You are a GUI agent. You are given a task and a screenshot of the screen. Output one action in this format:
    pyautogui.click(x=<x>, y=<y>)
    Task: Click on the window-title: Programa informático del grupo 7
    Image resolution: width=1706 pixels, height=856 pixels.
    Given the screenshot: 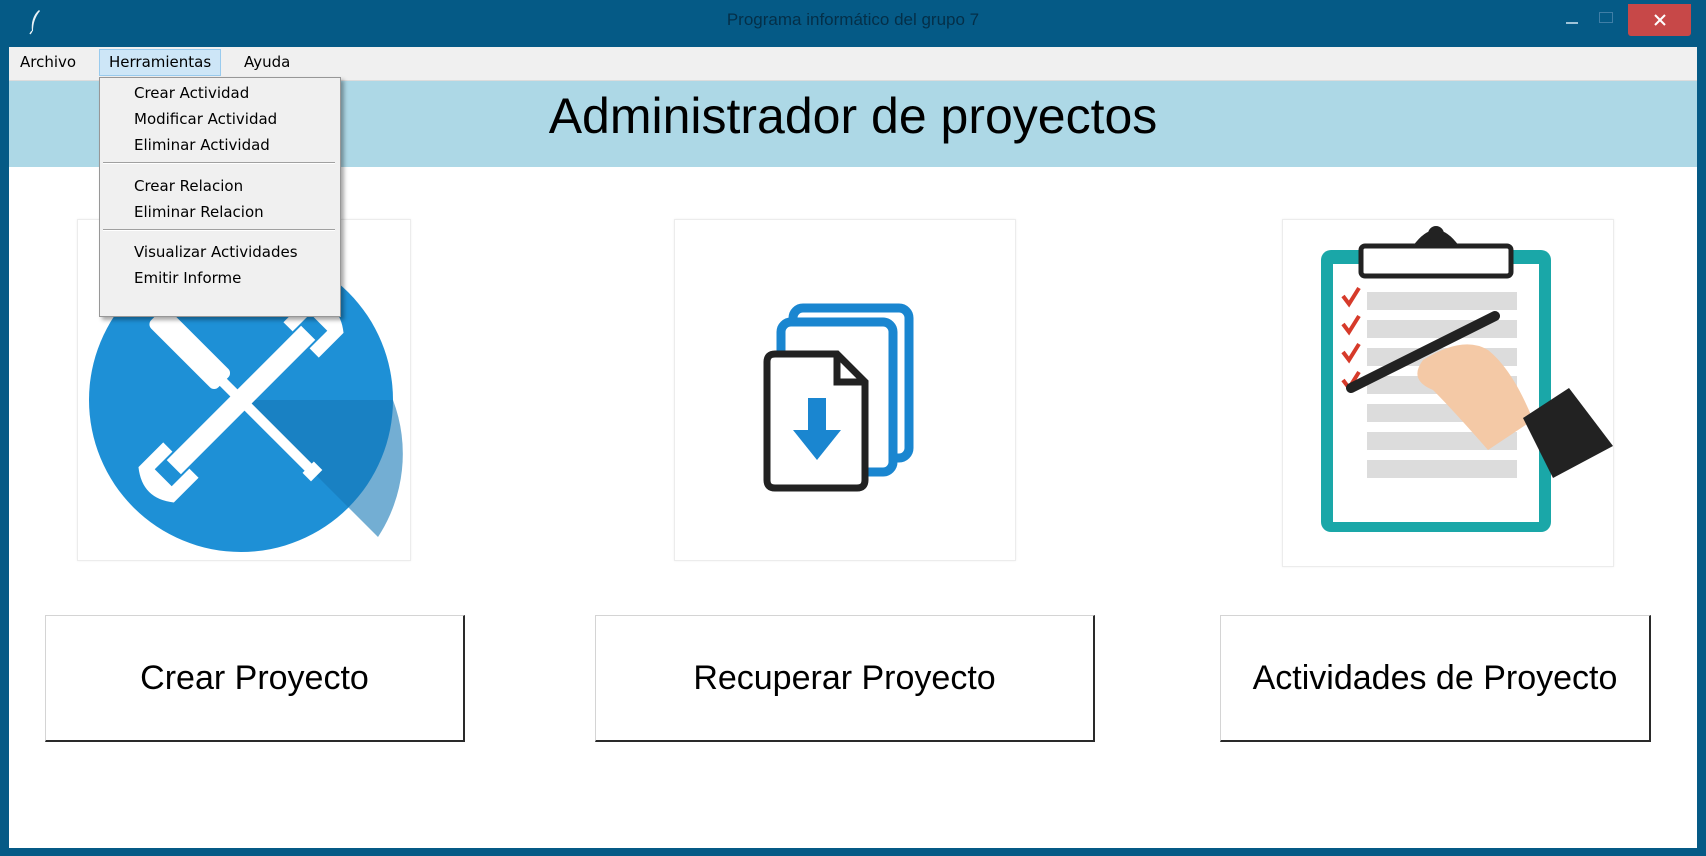 What is the action you would take?
    pyautogui.click(x=853, y=19)
    